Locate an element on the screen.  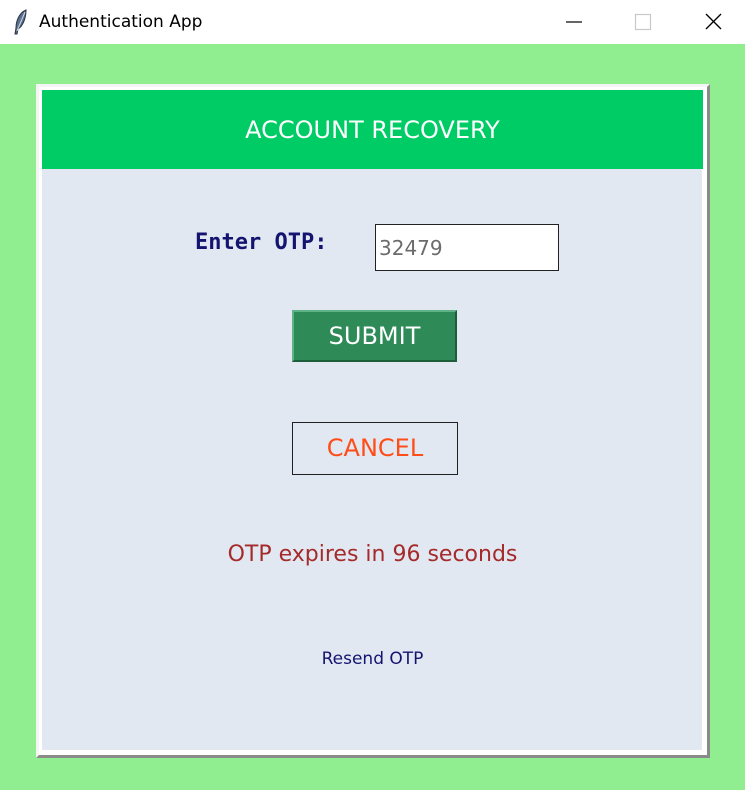
minimize-button is located at coordinates (573, 22).